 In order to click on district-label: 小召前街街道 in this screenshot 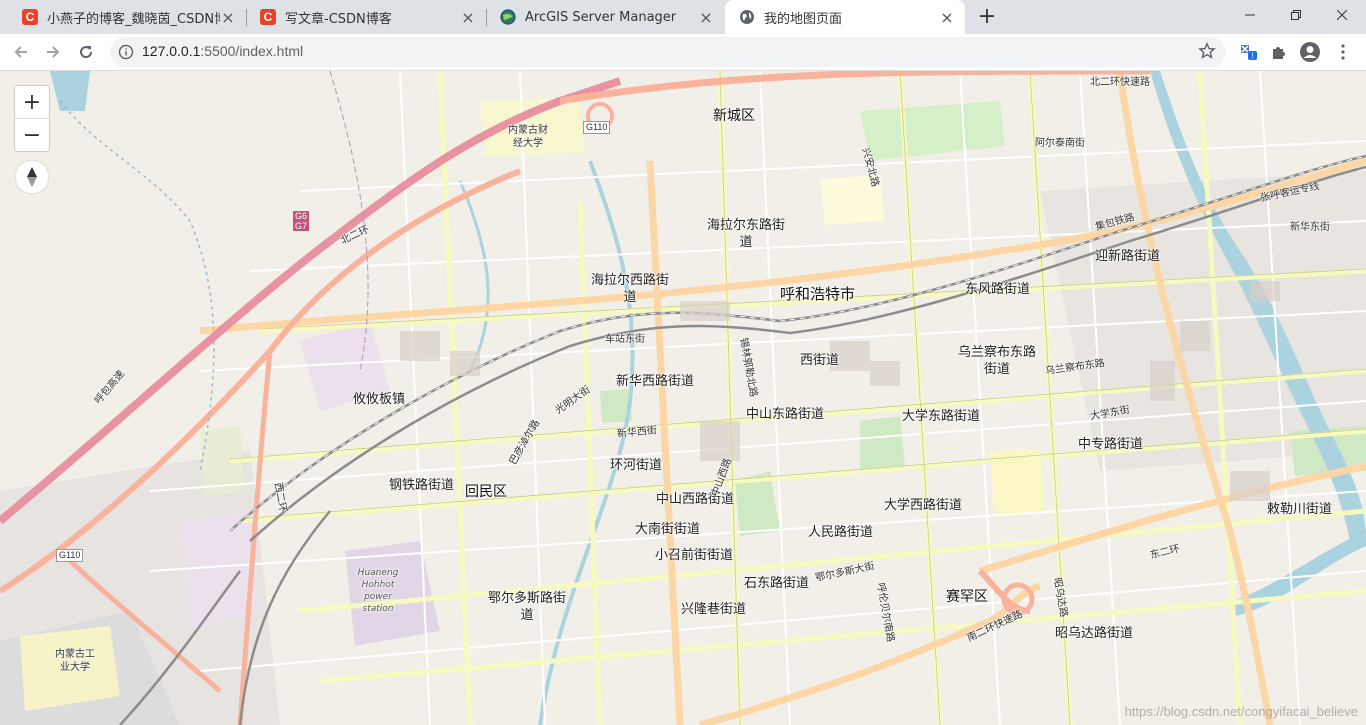, I will do `click(694, 555)`.